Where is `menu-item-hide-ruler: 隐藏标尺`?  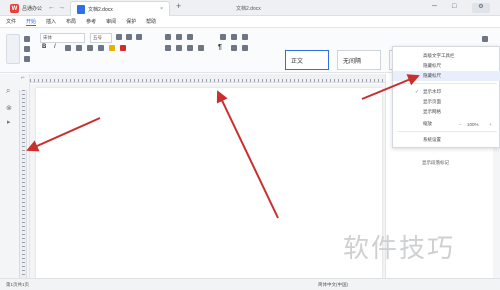
menu-item-hide-ruler: 隐藏标尺 is located at coordinates (446, 66).